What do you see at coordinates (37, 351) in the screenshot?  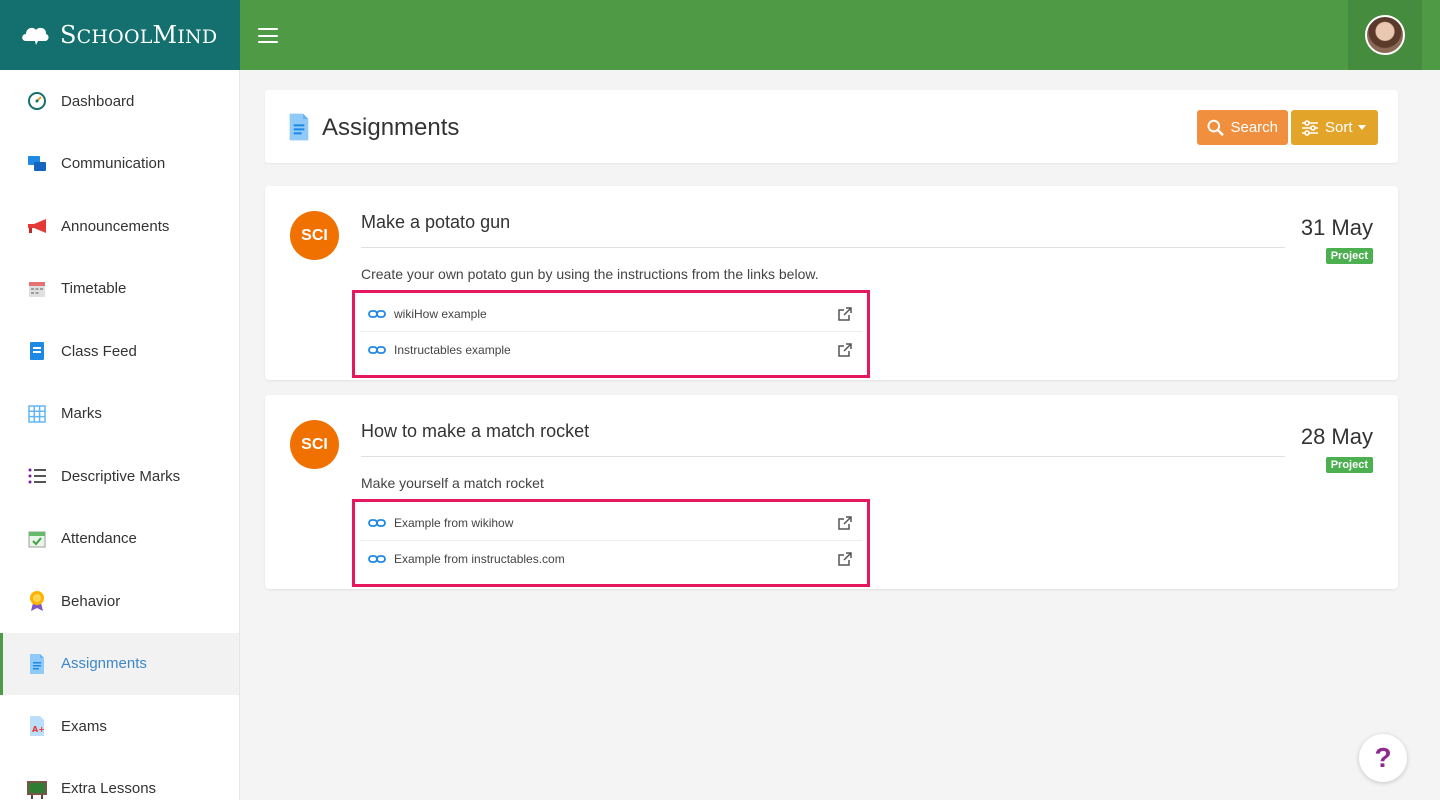 I see `feed-icon` at bounding box center [37, 351].